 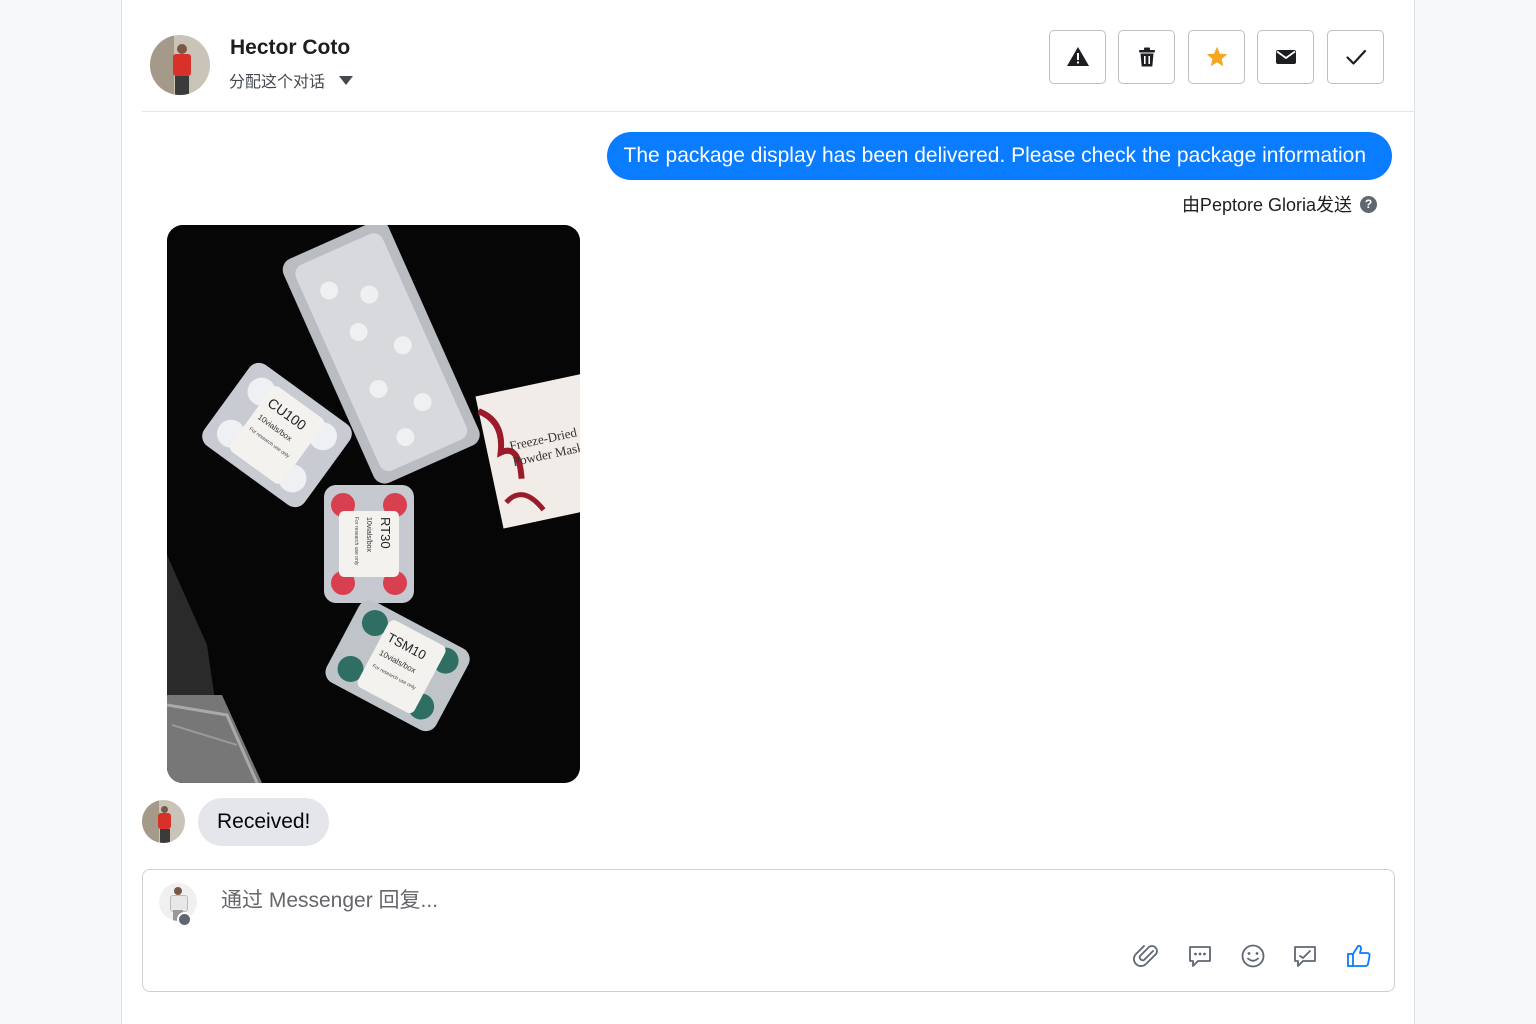 I want to click on checkmark-icon, so click(x=1355, y=57).